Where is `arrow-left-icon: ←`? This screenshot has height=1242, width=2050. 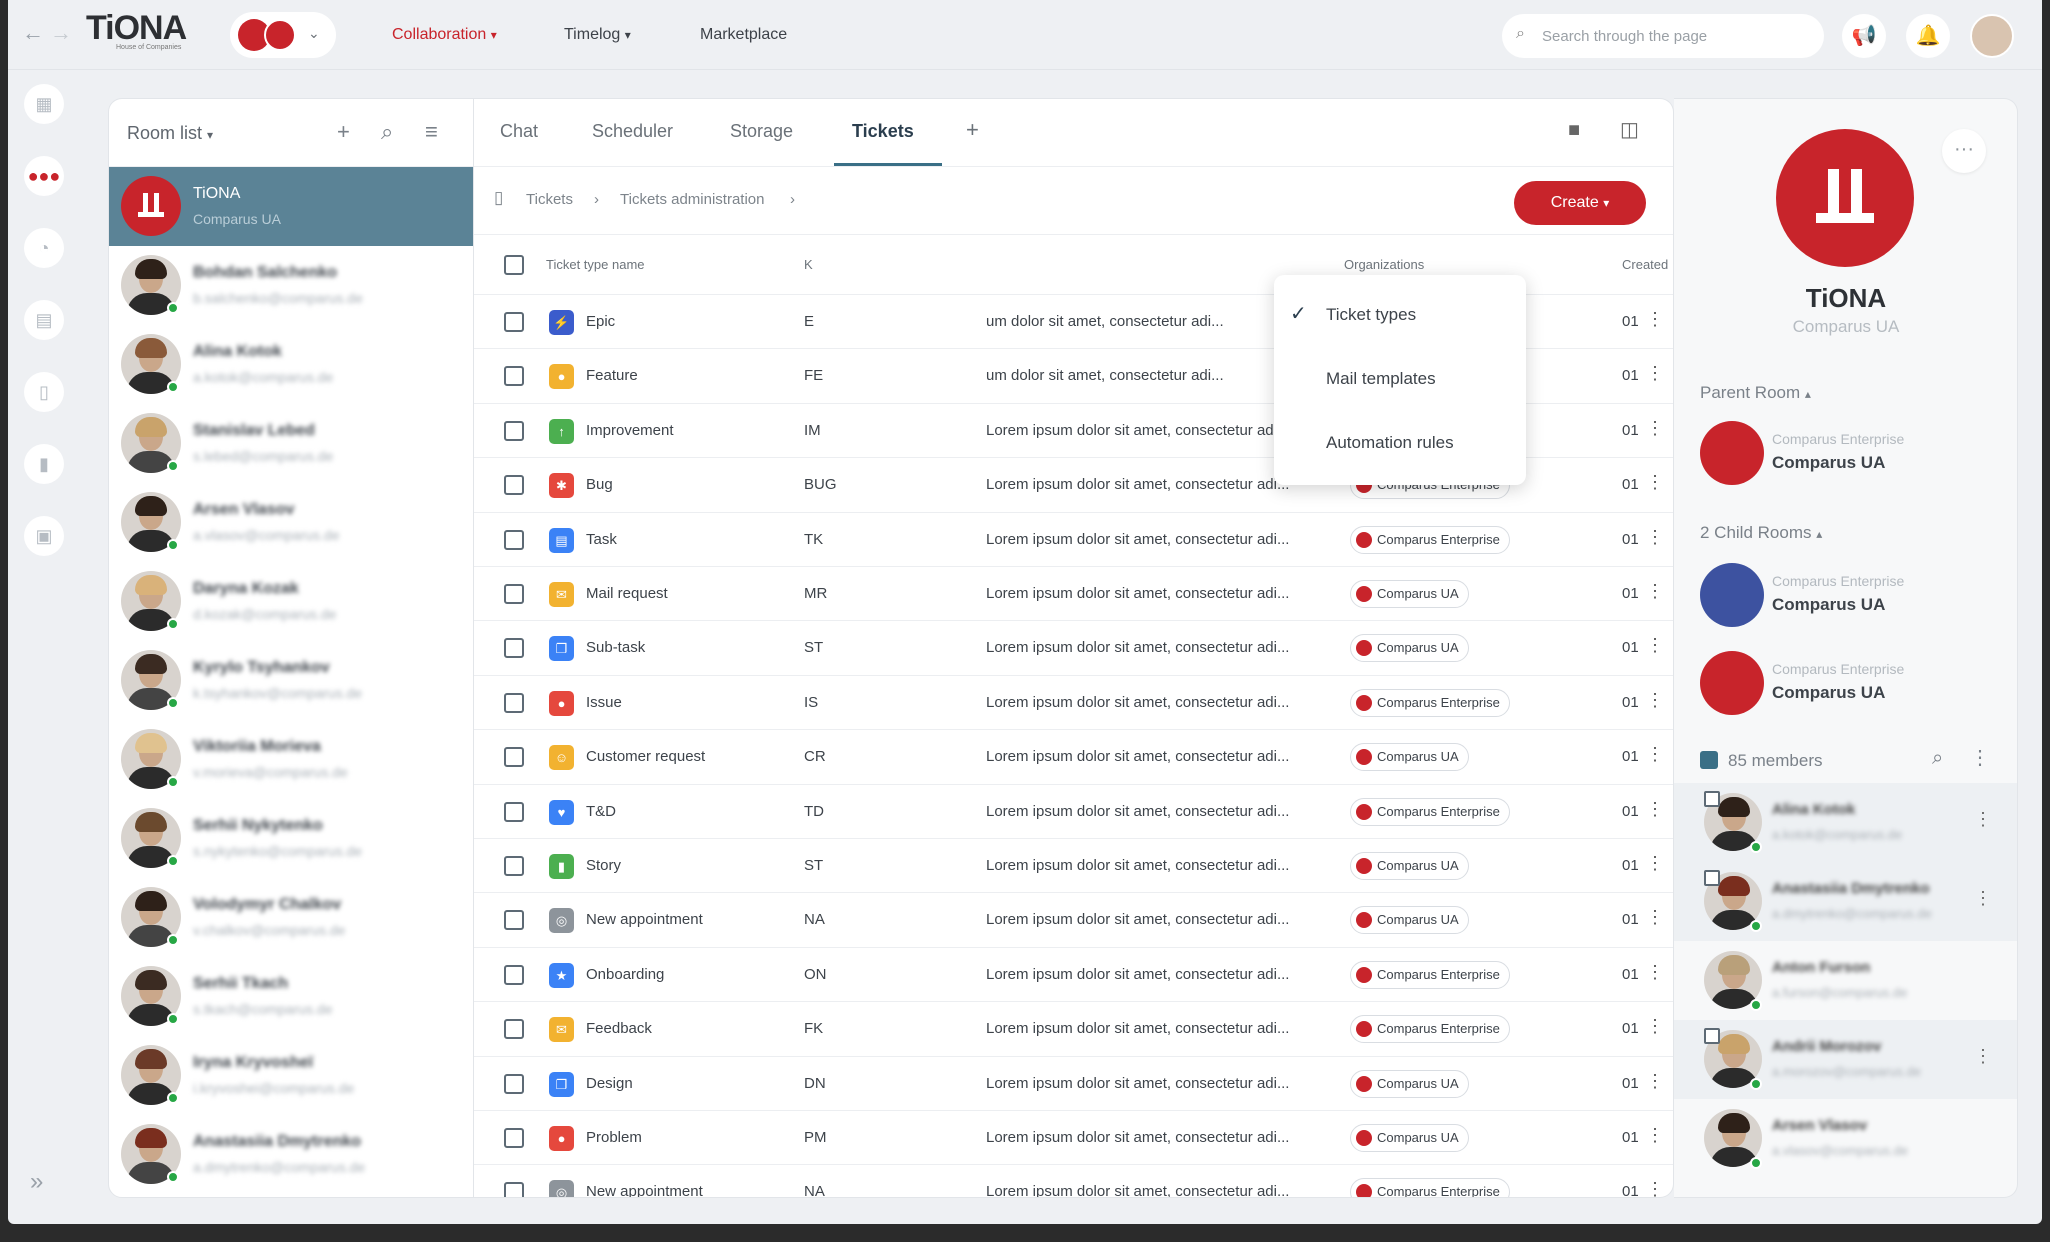 arrow-left-icon: ← is located at coordinates (33, 33).